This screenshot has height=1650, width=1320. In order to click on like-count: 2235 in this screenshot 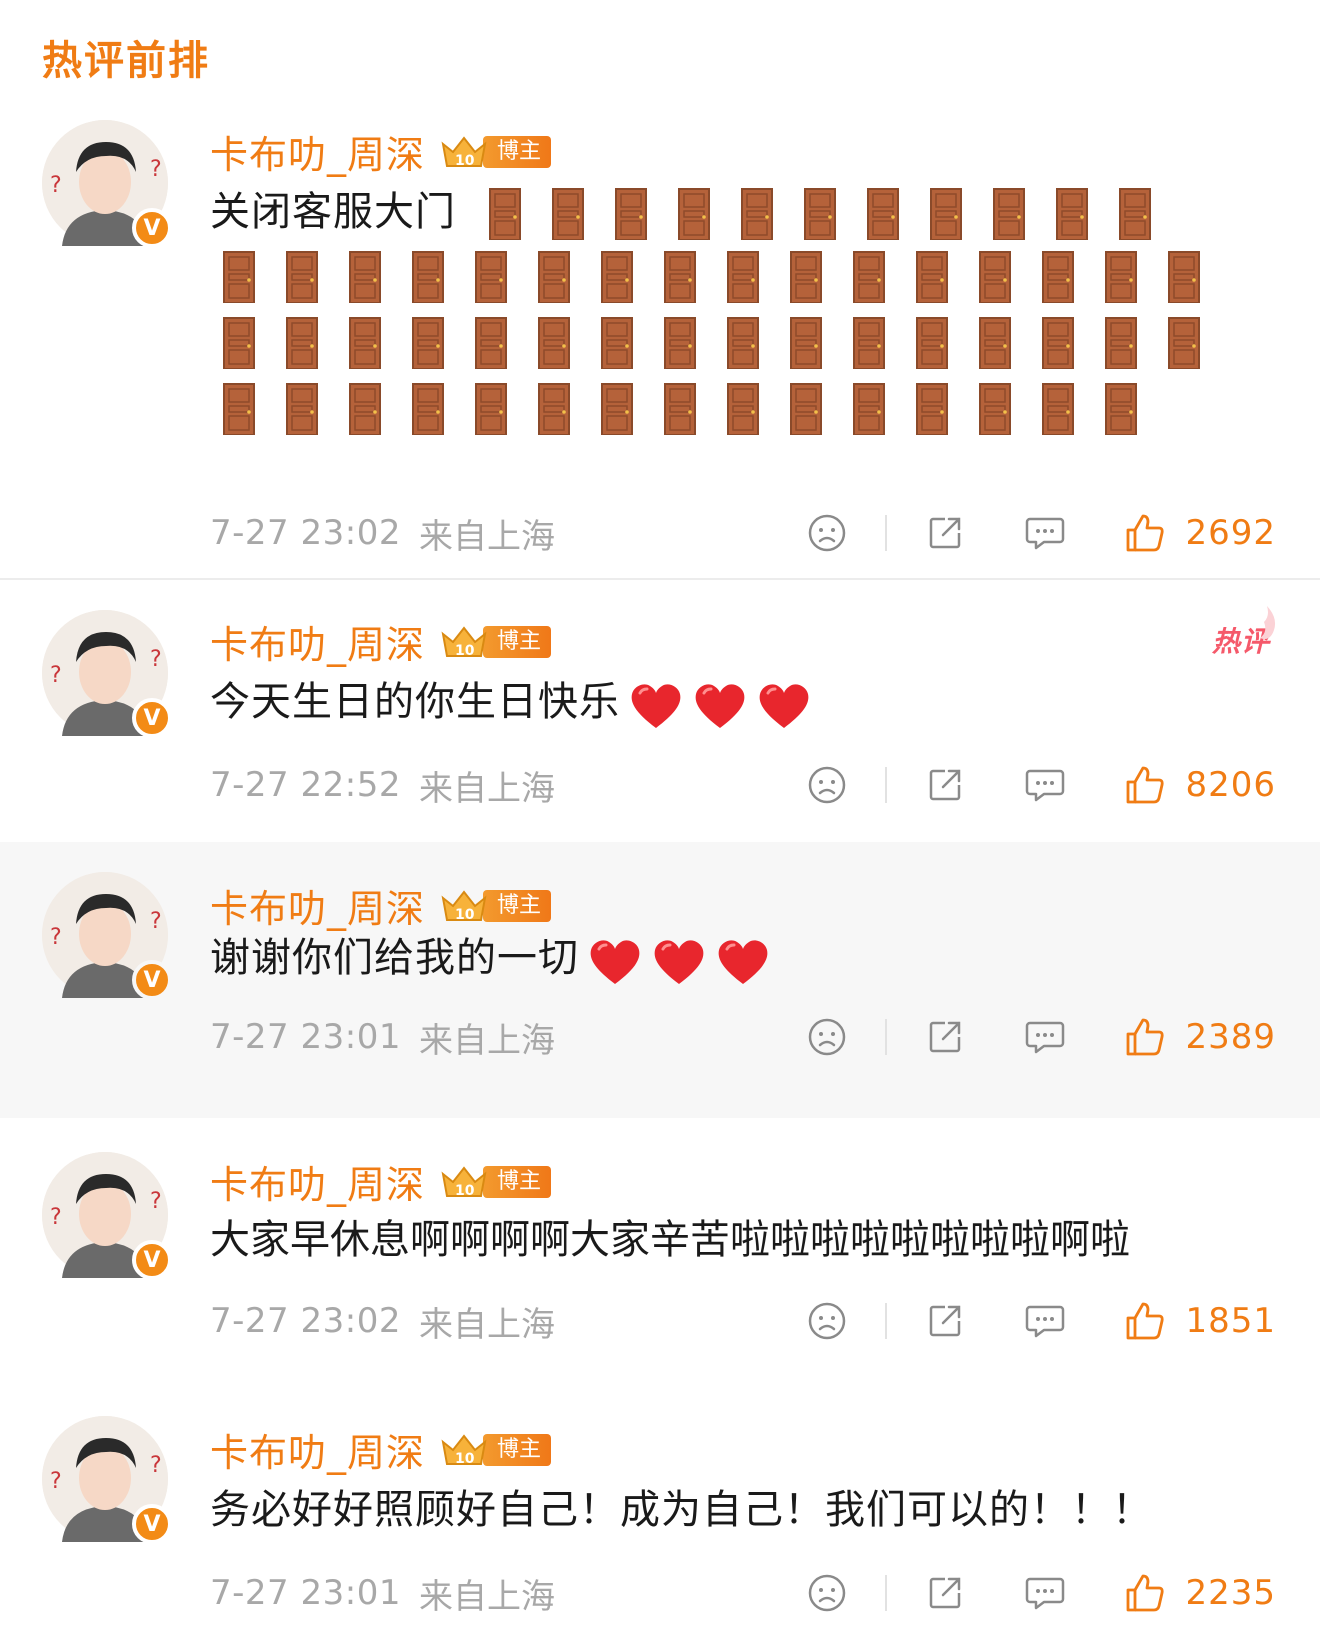, I will do `click(1230, 1593)`.